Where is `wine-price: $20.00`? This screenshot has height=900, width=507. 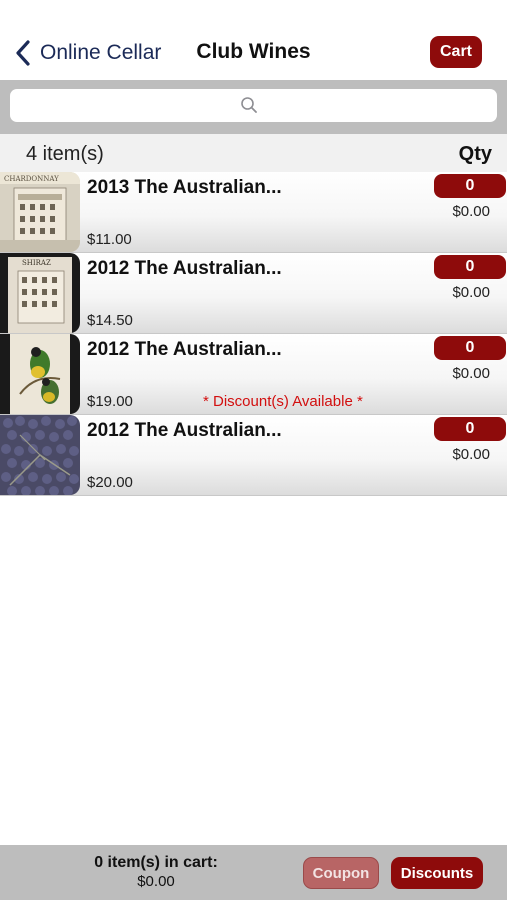 wine-price: $20.00 is located at coordinates (110, 482).